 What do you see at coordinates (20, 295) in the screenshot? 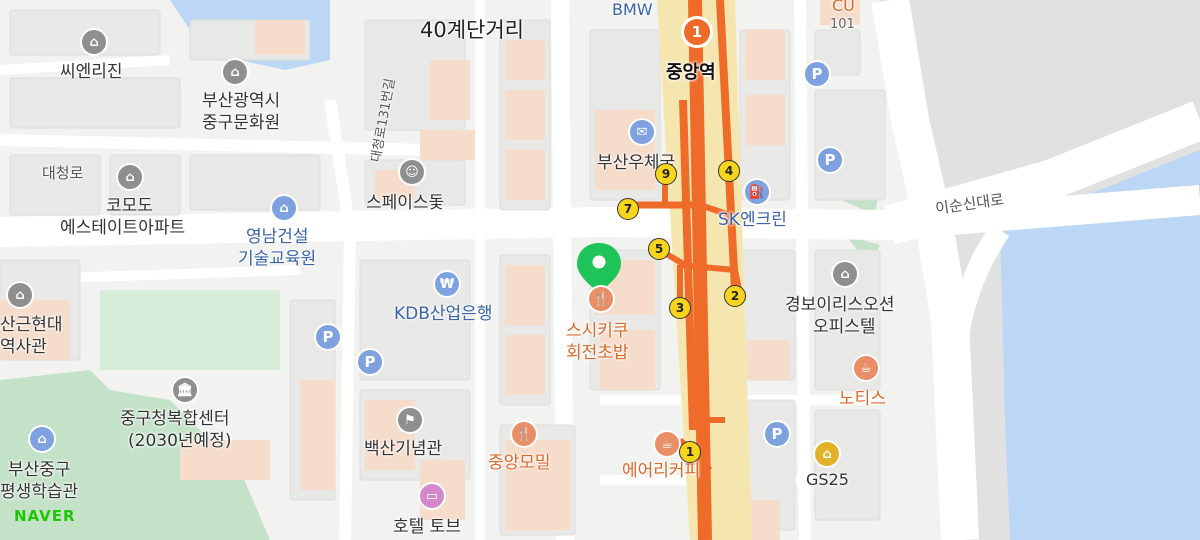
I see `museum-icon: ⌂` at bounding box center [20, 295].